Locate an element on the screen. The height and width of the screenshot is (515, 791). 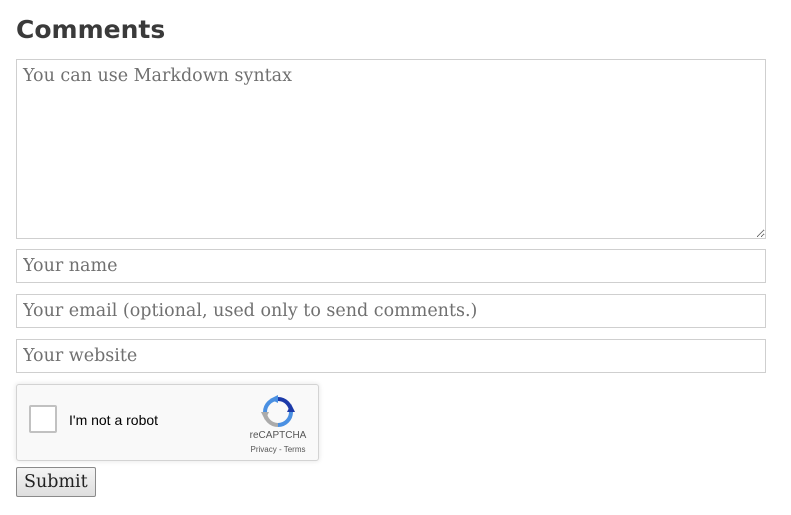
recaptcha-logo-icon is located at coordinates (278, 411).